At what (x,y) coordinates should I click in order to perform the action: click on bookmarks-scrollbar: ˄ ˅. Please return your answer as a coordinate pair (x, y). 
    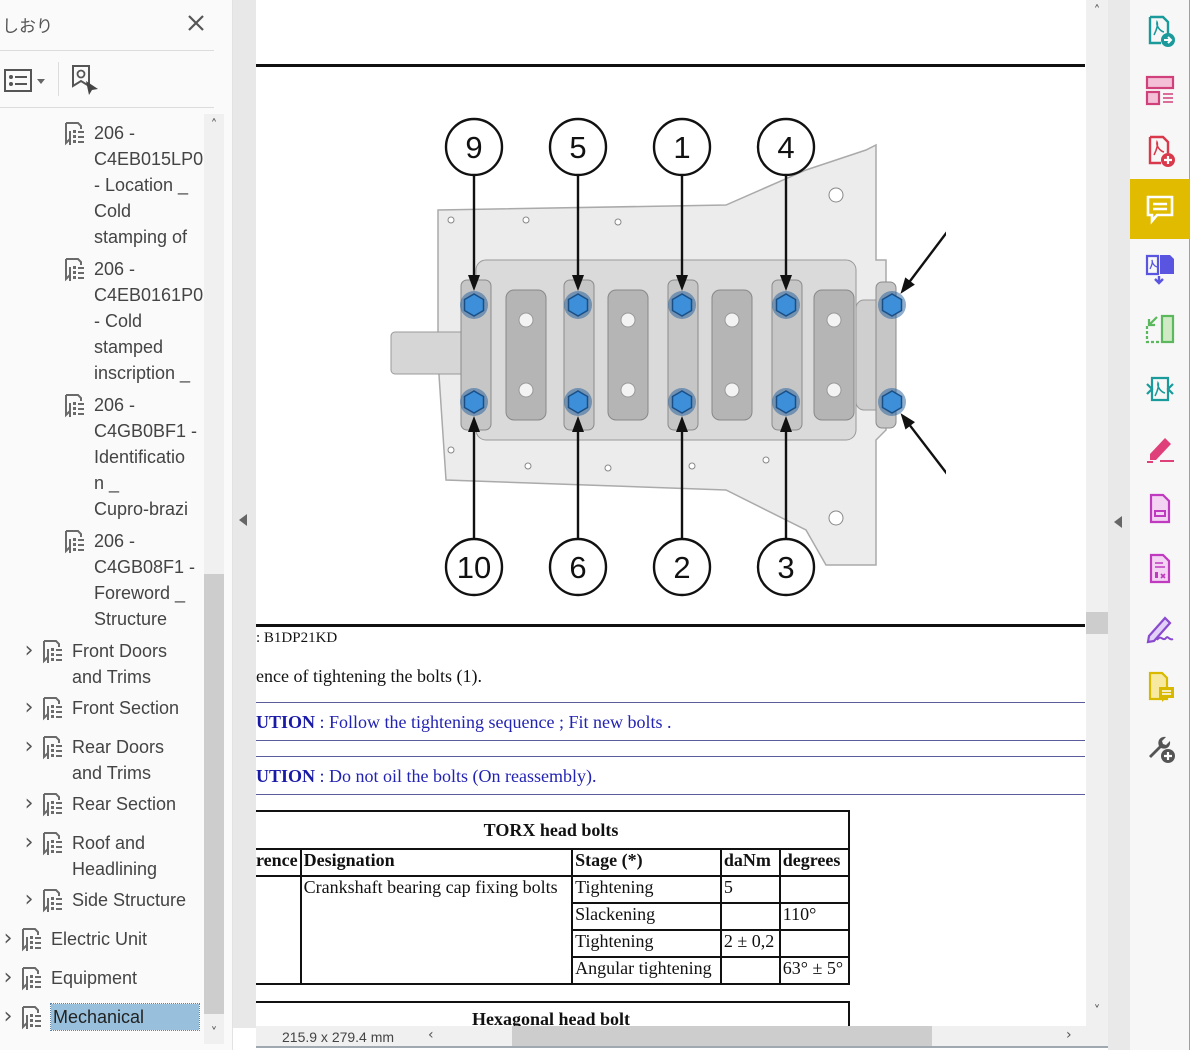
    Looking at the image, I should click on (214, 579).